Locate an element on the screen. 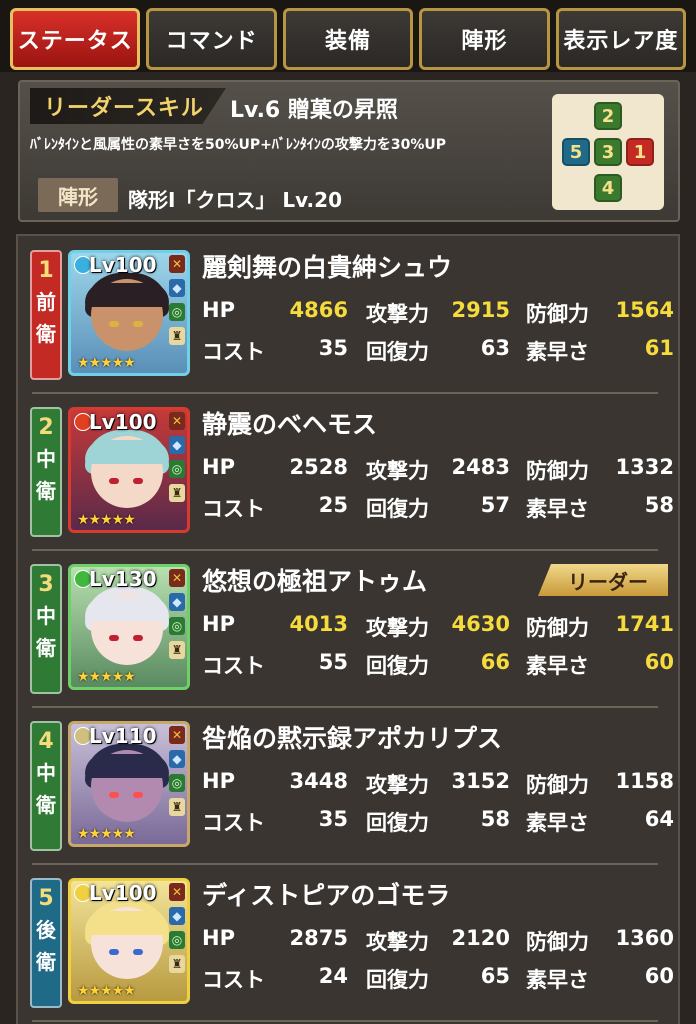 The height and width of the screenshot is (1024, 696). position-char-1: 後 is located at coordinates (46, 930).